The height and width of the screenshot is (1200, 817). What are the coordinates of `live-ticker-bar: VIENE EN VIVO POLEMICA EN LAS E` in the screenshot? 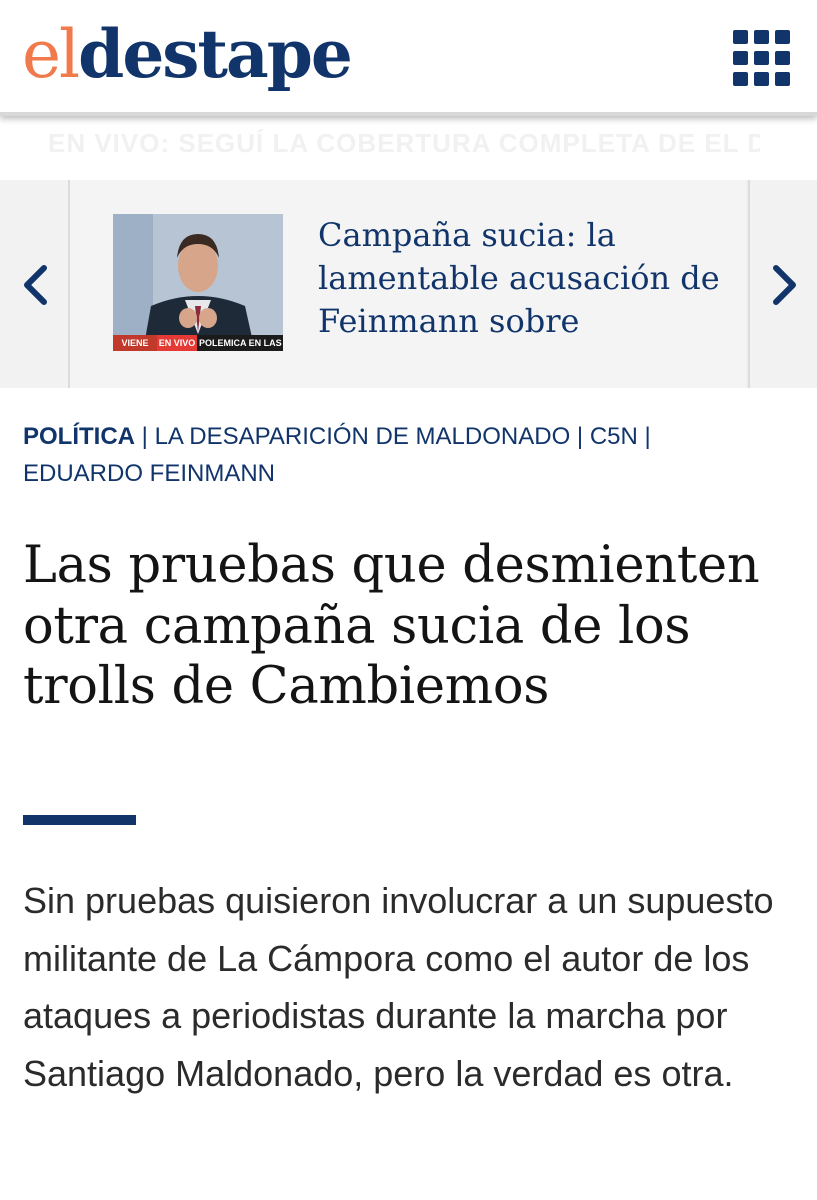 It's located at (198, 343).